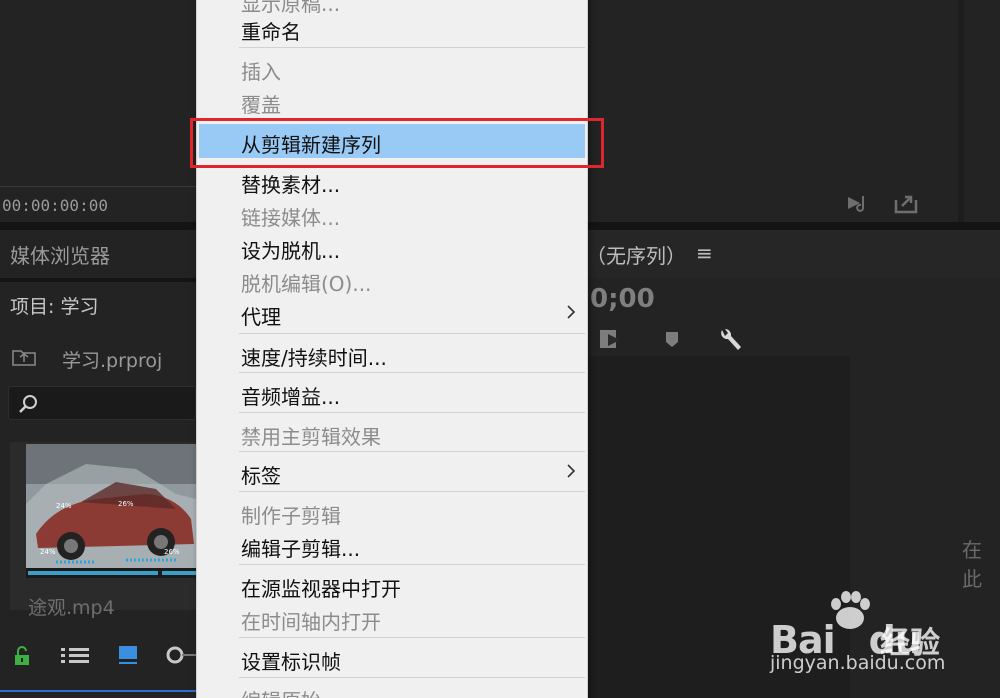  I want to click on audio-play-icon, so click(859, 203).